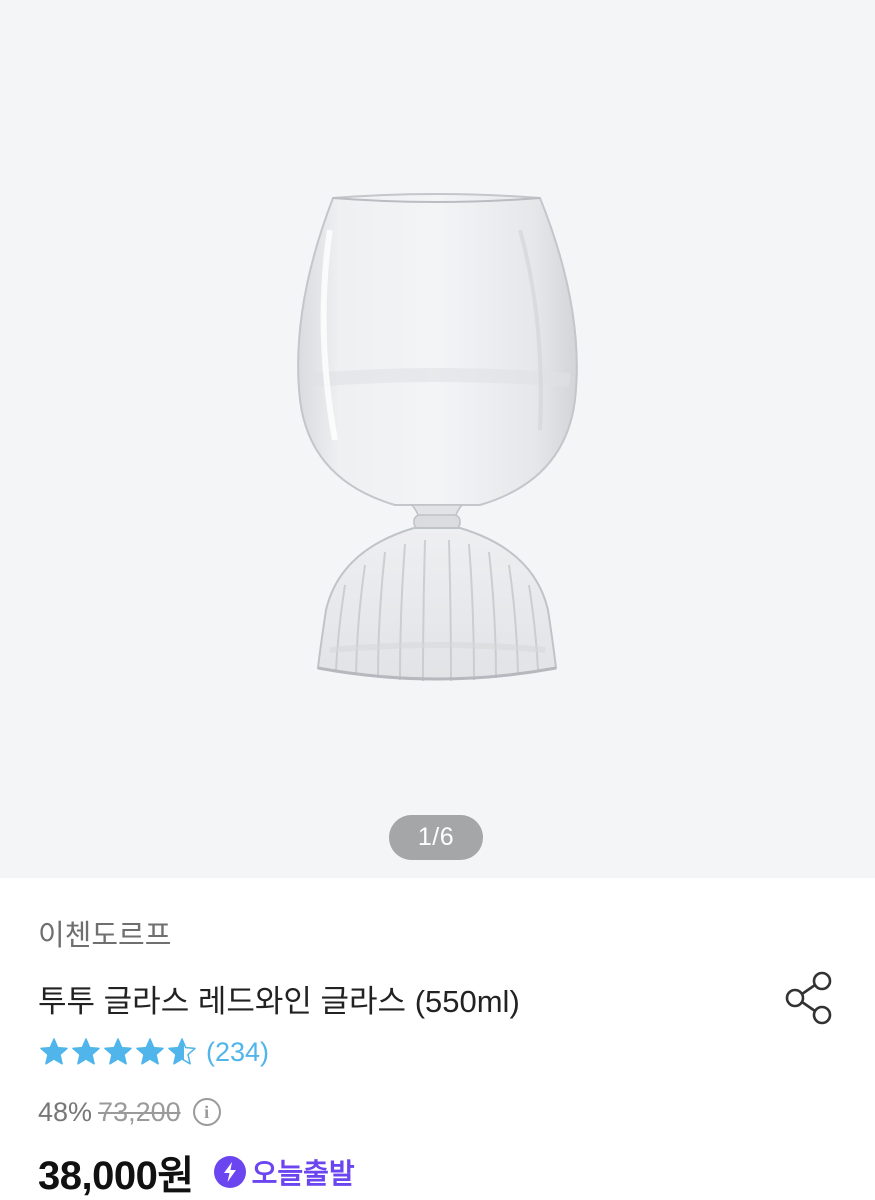  Describe the element at coordinates (303, 1173) in the screenshot. I see `delivery-label: 오늘출발` at that location.